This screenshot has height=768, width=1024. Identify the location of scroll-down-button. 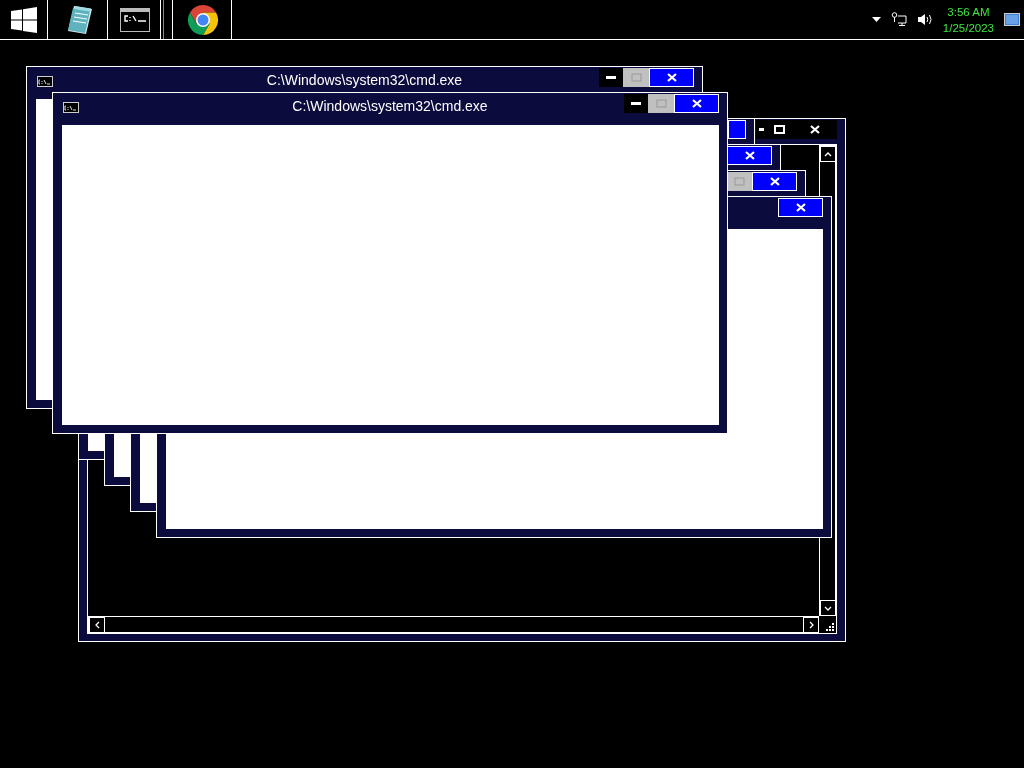
(828, 608).